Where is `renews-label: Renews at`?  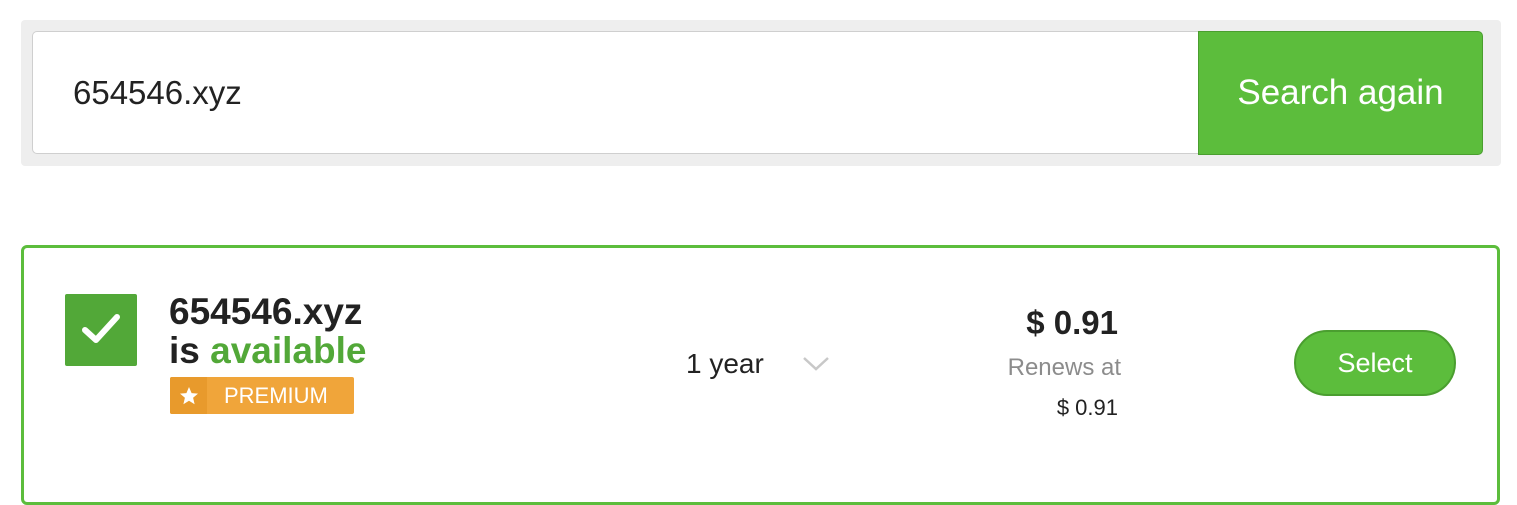 renews-label: Renews at is located at coordinates (1064, 367).